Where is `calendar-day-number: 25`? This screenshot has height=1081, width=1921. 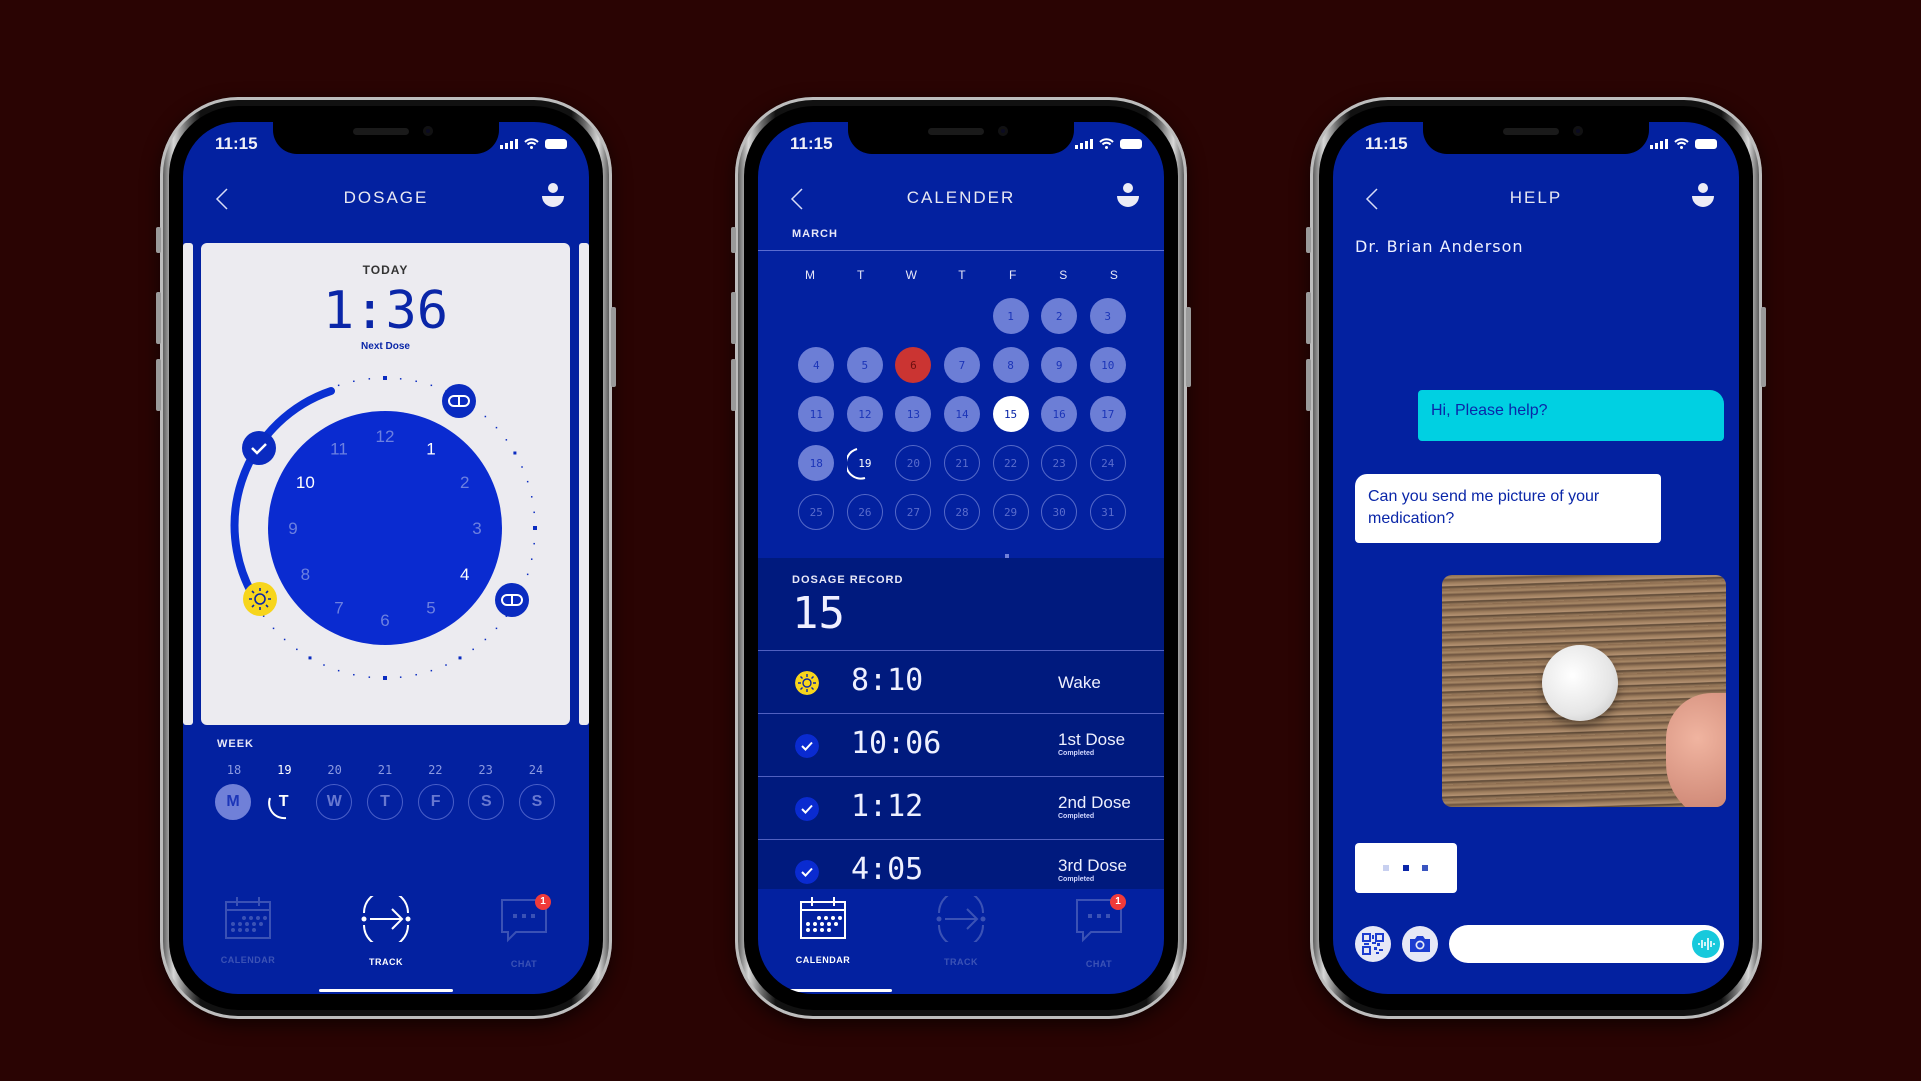 calendar-day-number: 25 is located at coordinates (816, 512).